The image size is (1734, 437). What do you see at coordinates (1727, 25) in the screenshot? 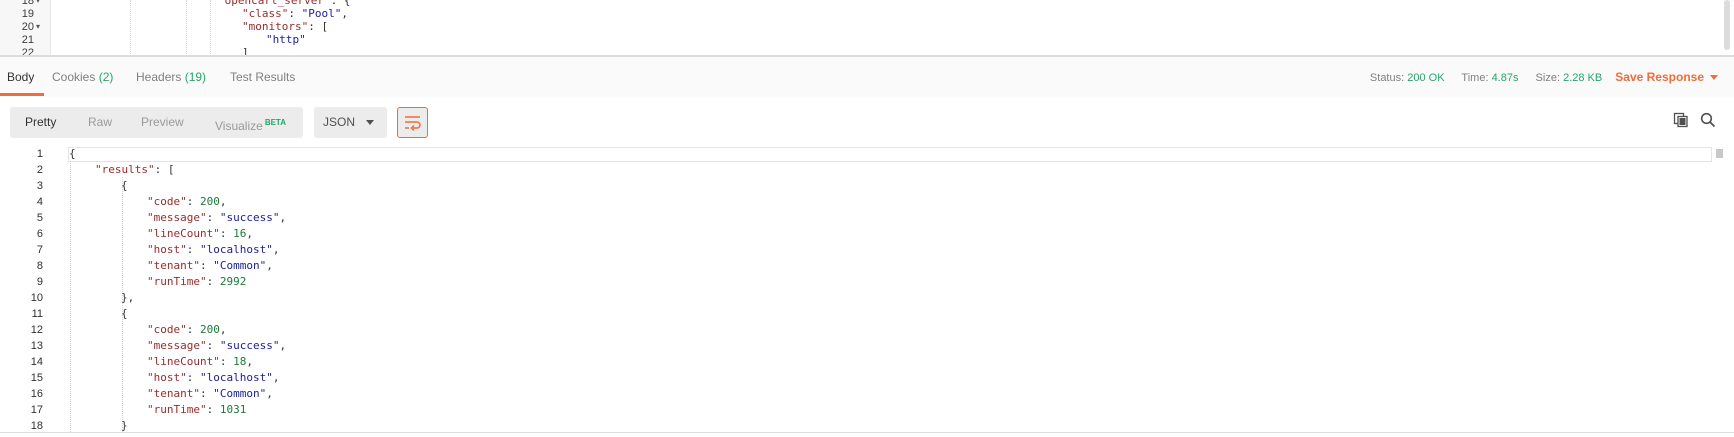
I see `request-scrollbar` at bounding box center [1727, 25].